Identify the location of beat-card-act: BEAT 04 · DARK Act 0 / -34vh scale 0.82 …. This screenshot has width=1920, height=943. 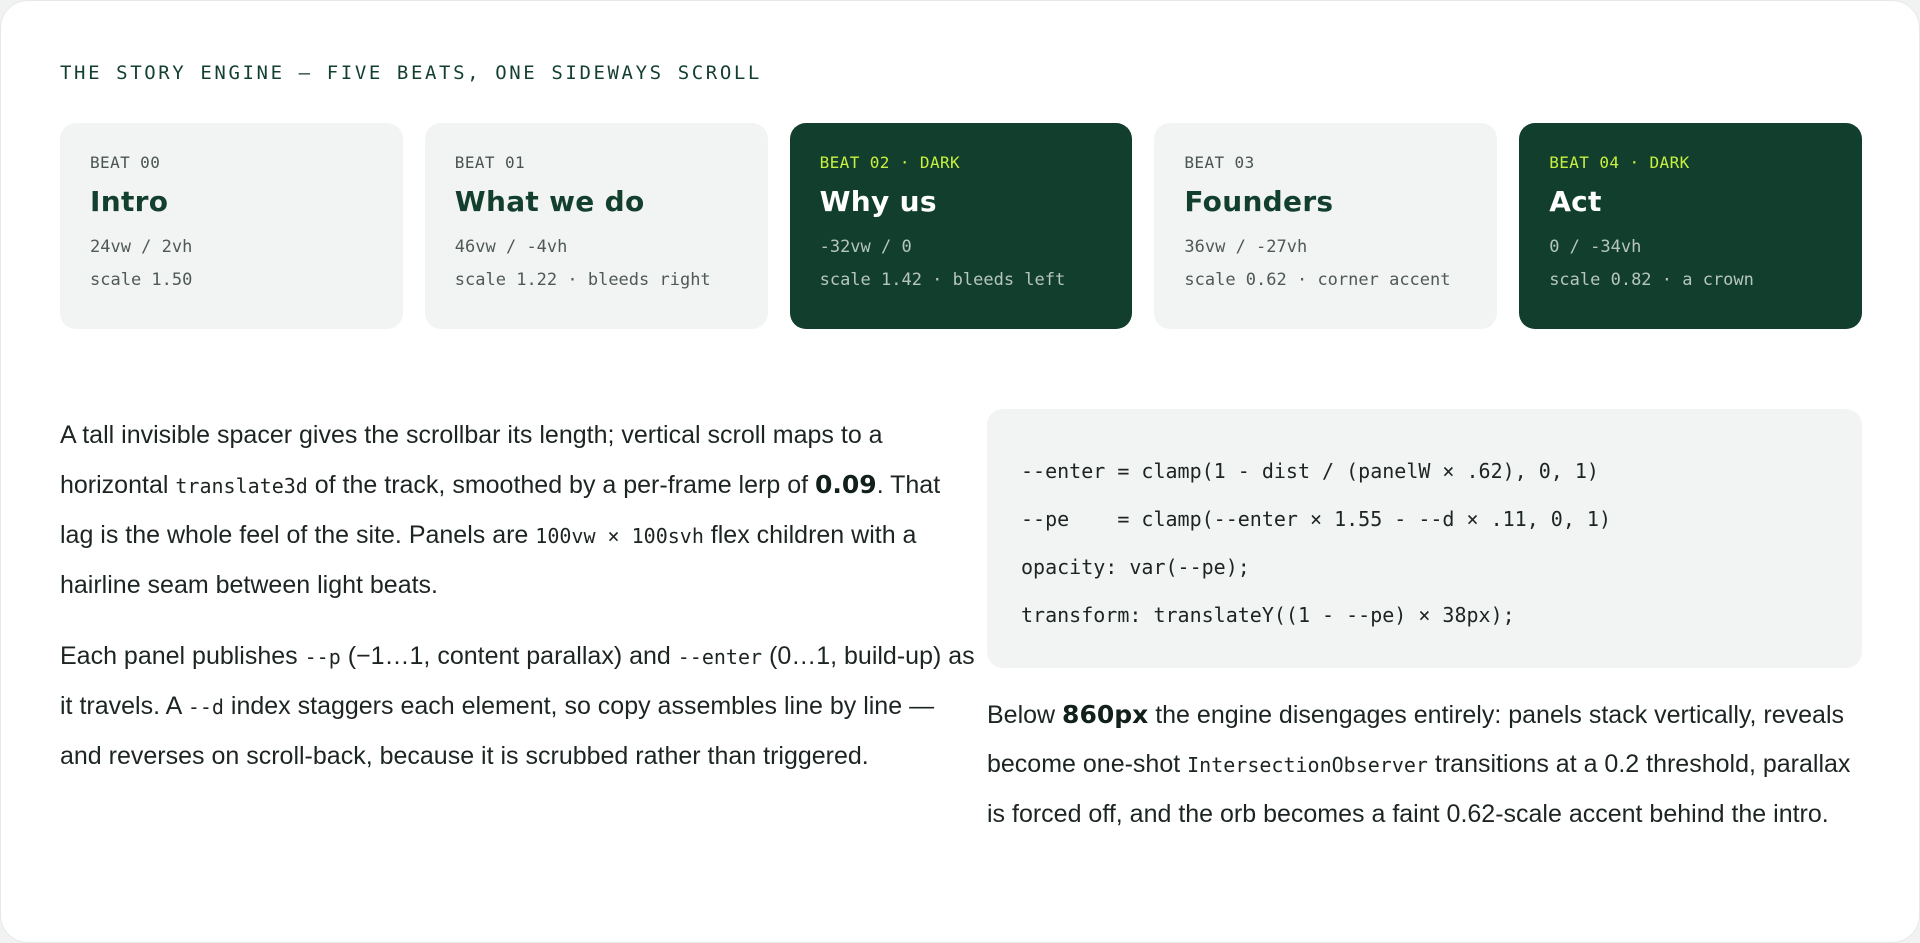
(1690, 226).